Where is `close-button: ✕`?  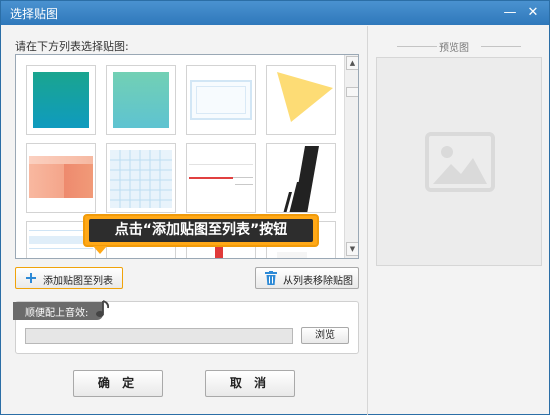
close-button: ✕ is located at coordinates (533, 12).